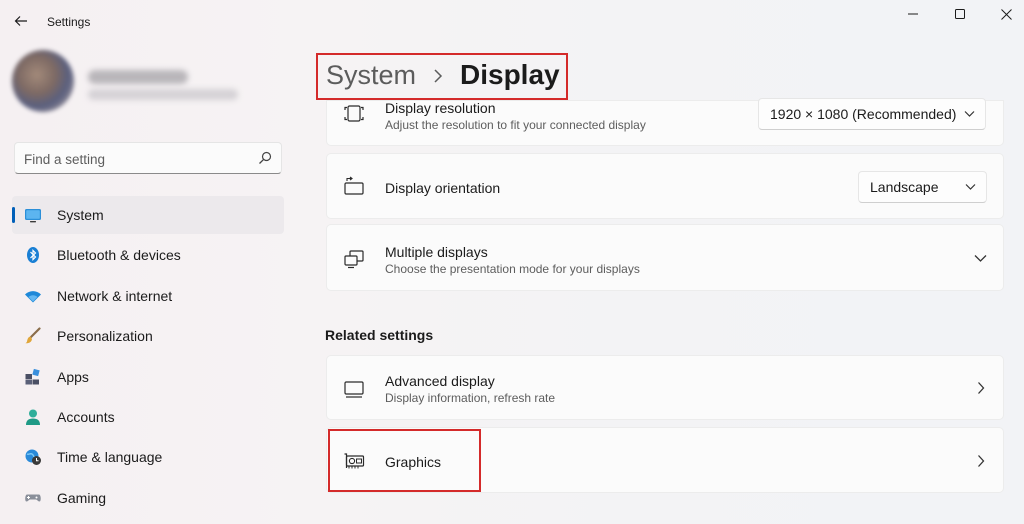  I want to click on orientation-icon, so click(354, 185).